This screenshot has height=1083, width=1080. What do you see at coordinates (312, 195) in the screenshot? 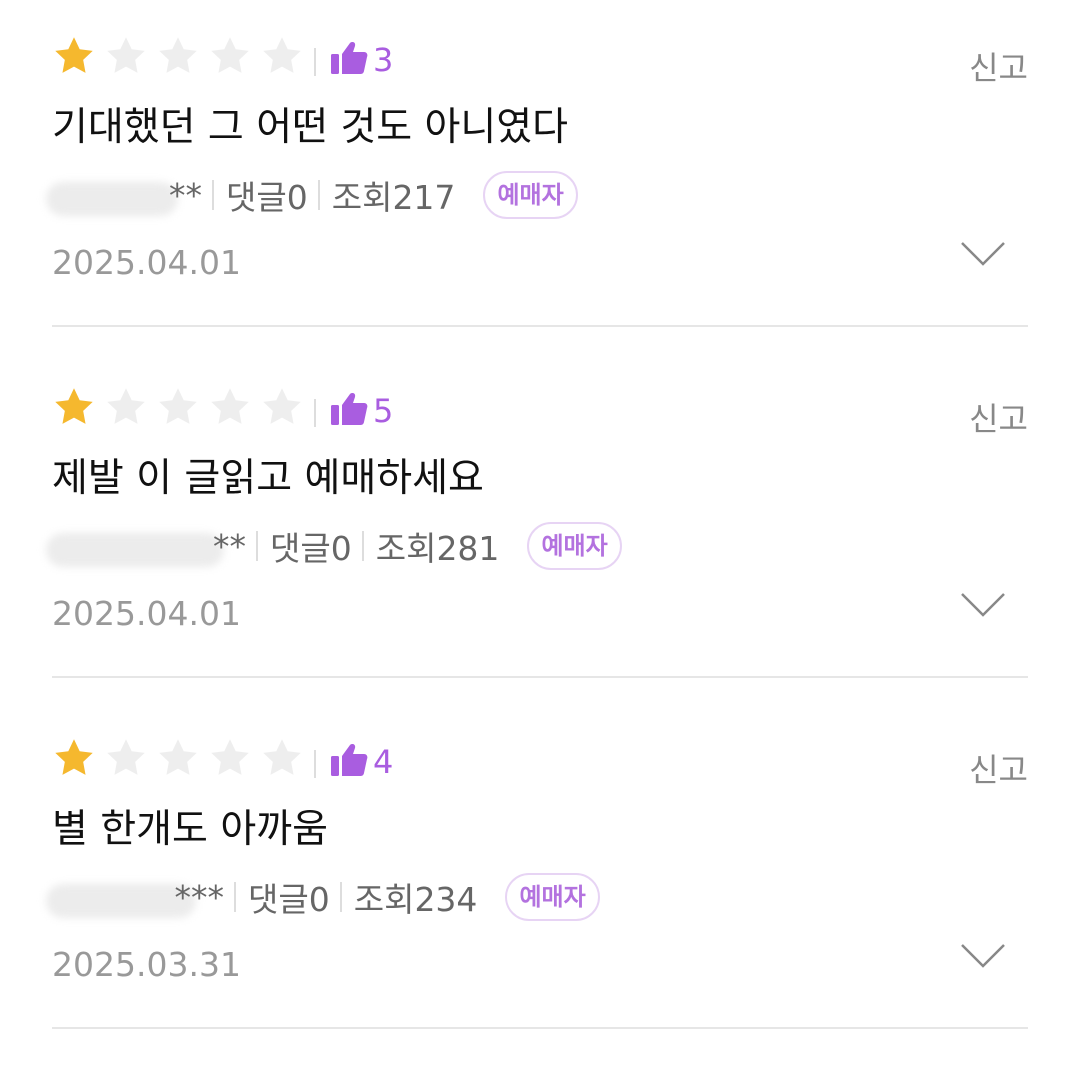
I see `review-meta: ** 댓글0 조회217 예매자` at bounding box center [312, 195].